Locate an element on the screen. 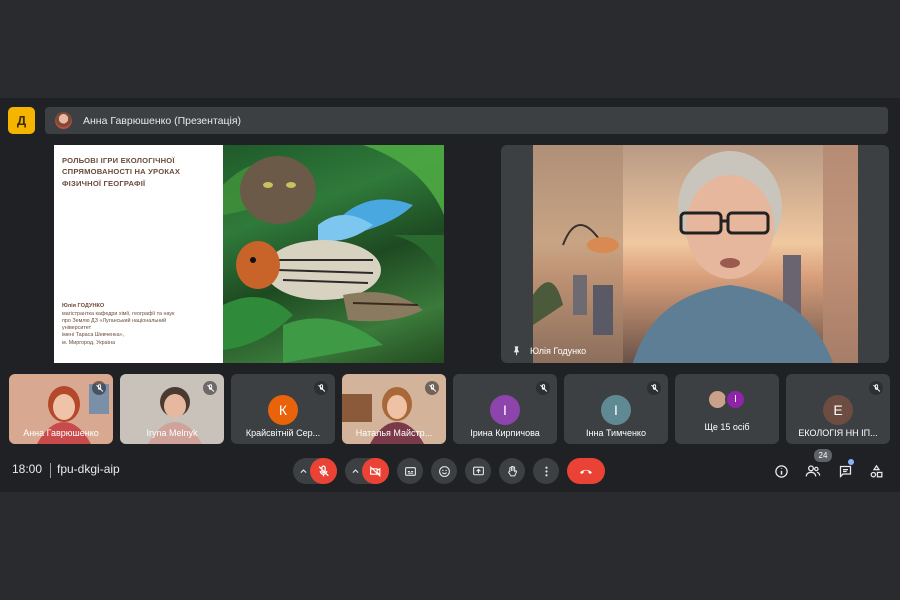  slide-title-line: РОЛЬОВІ ІГРИ ЕКОЛОГІЧНОЇ is located at coordinates (118, 160).